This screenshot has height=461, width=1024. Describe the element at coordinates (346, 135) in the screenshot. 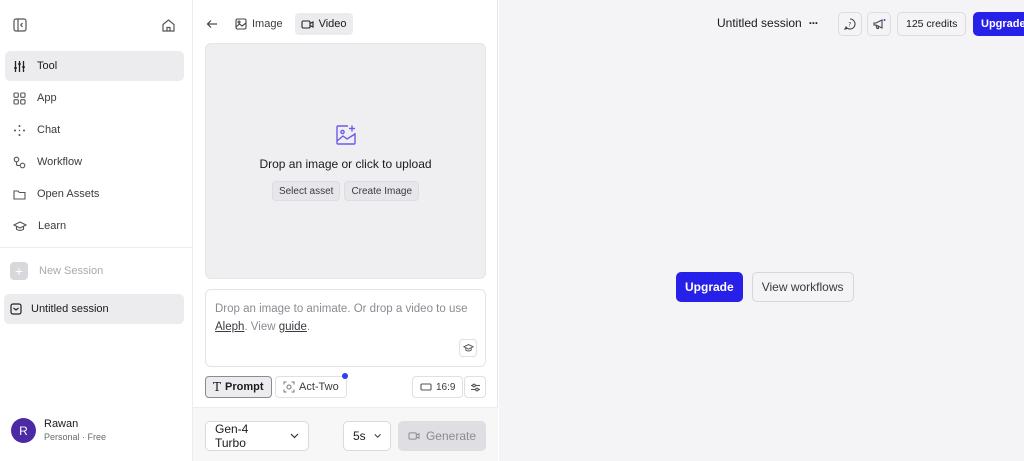

I see `add-image-icon` at that location.